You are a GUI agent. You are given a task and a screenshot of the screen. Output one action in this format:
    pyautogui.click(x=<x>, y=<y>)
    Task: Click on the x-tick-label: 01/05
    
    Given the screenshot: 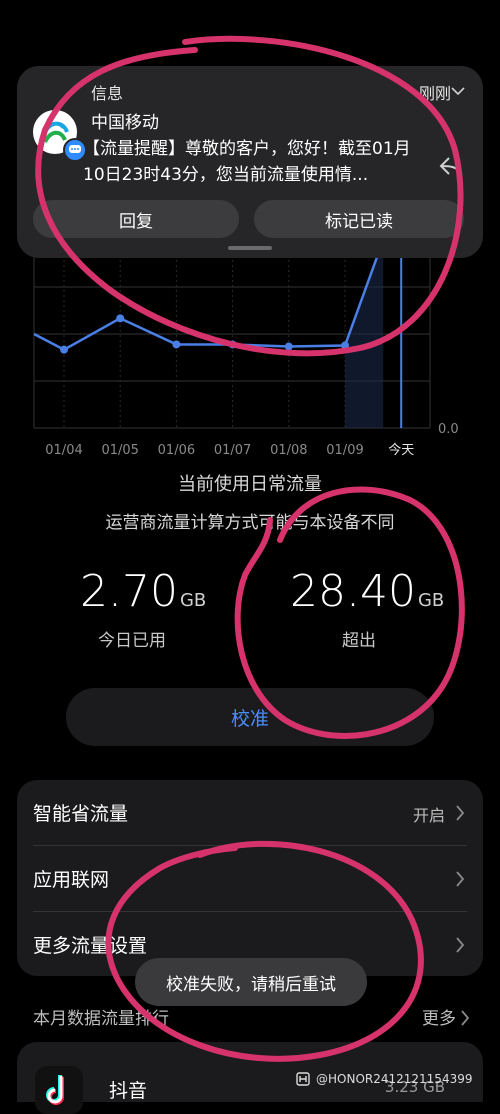 What is the action you would take?
    pyautogui.click(x=119, y=450)
    